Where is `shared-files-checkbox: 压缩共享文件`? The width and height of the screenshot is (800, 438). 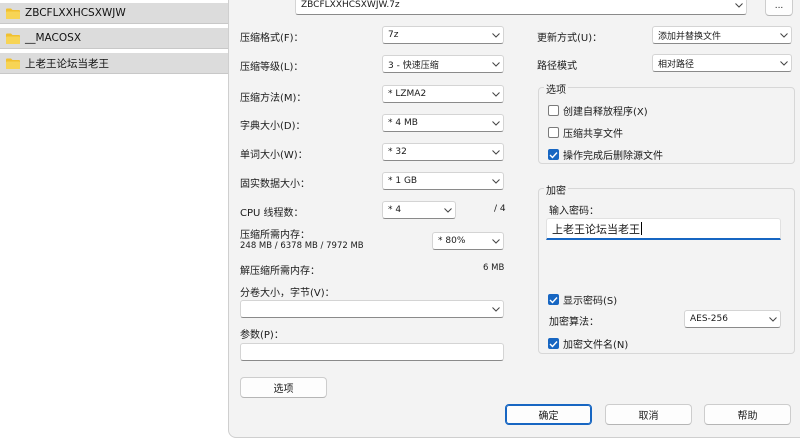
shared-files-checkbox: 压缩共享文件 is located at coordinates (585, 132).